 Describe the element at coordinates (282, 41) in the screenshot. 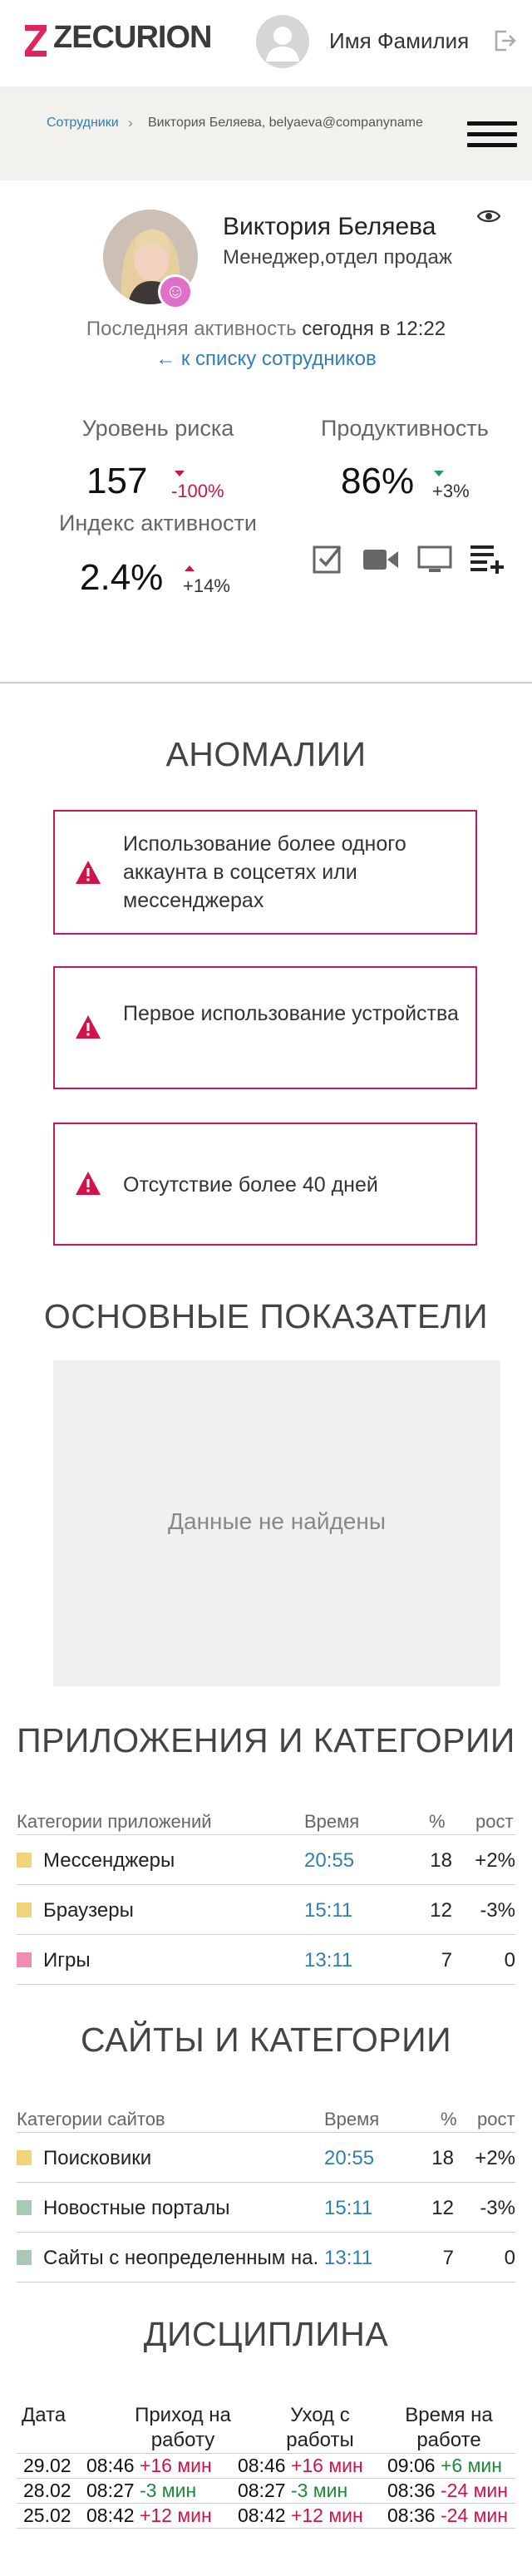

I see `user-avatar` at that location.